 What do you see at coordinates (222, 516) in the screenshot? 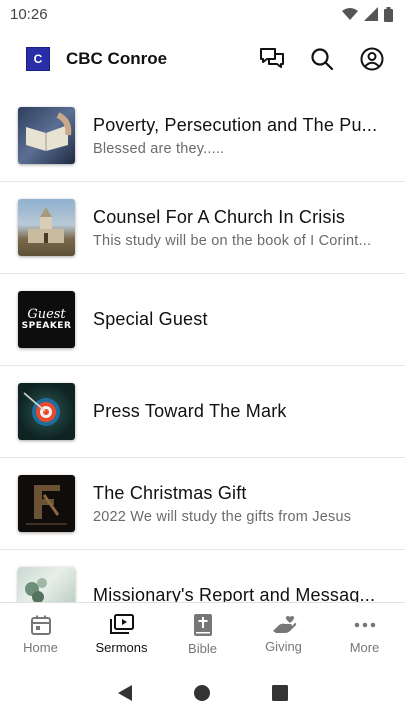
I see `sermon-subtitle: 2022 We will study the gifts from Jesus` at bounding box center [222, 516].